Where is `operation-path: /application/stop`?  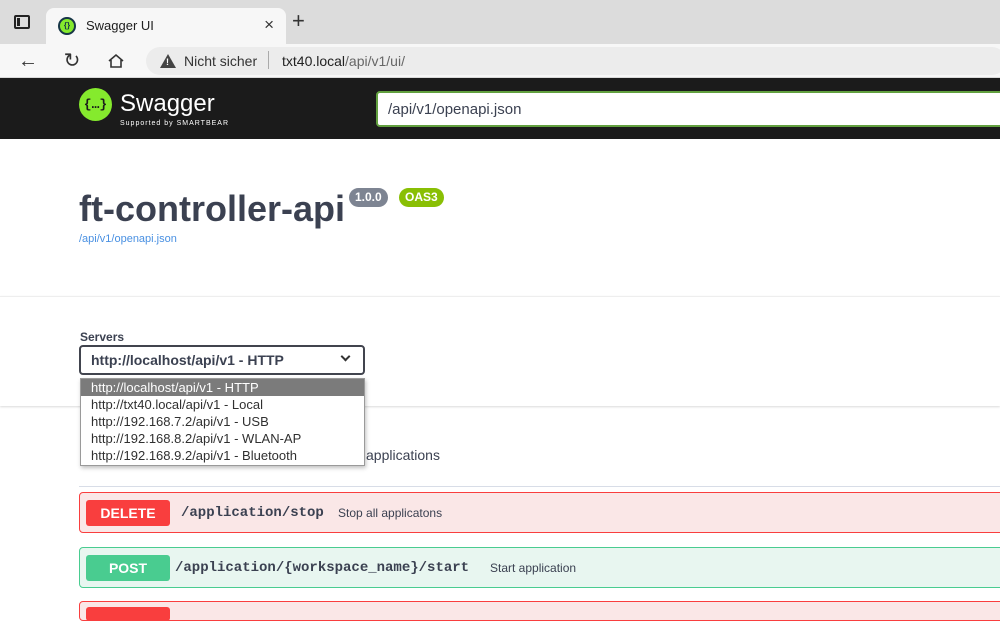
operation-path: /application/stop is located at coordinates (252, 513).